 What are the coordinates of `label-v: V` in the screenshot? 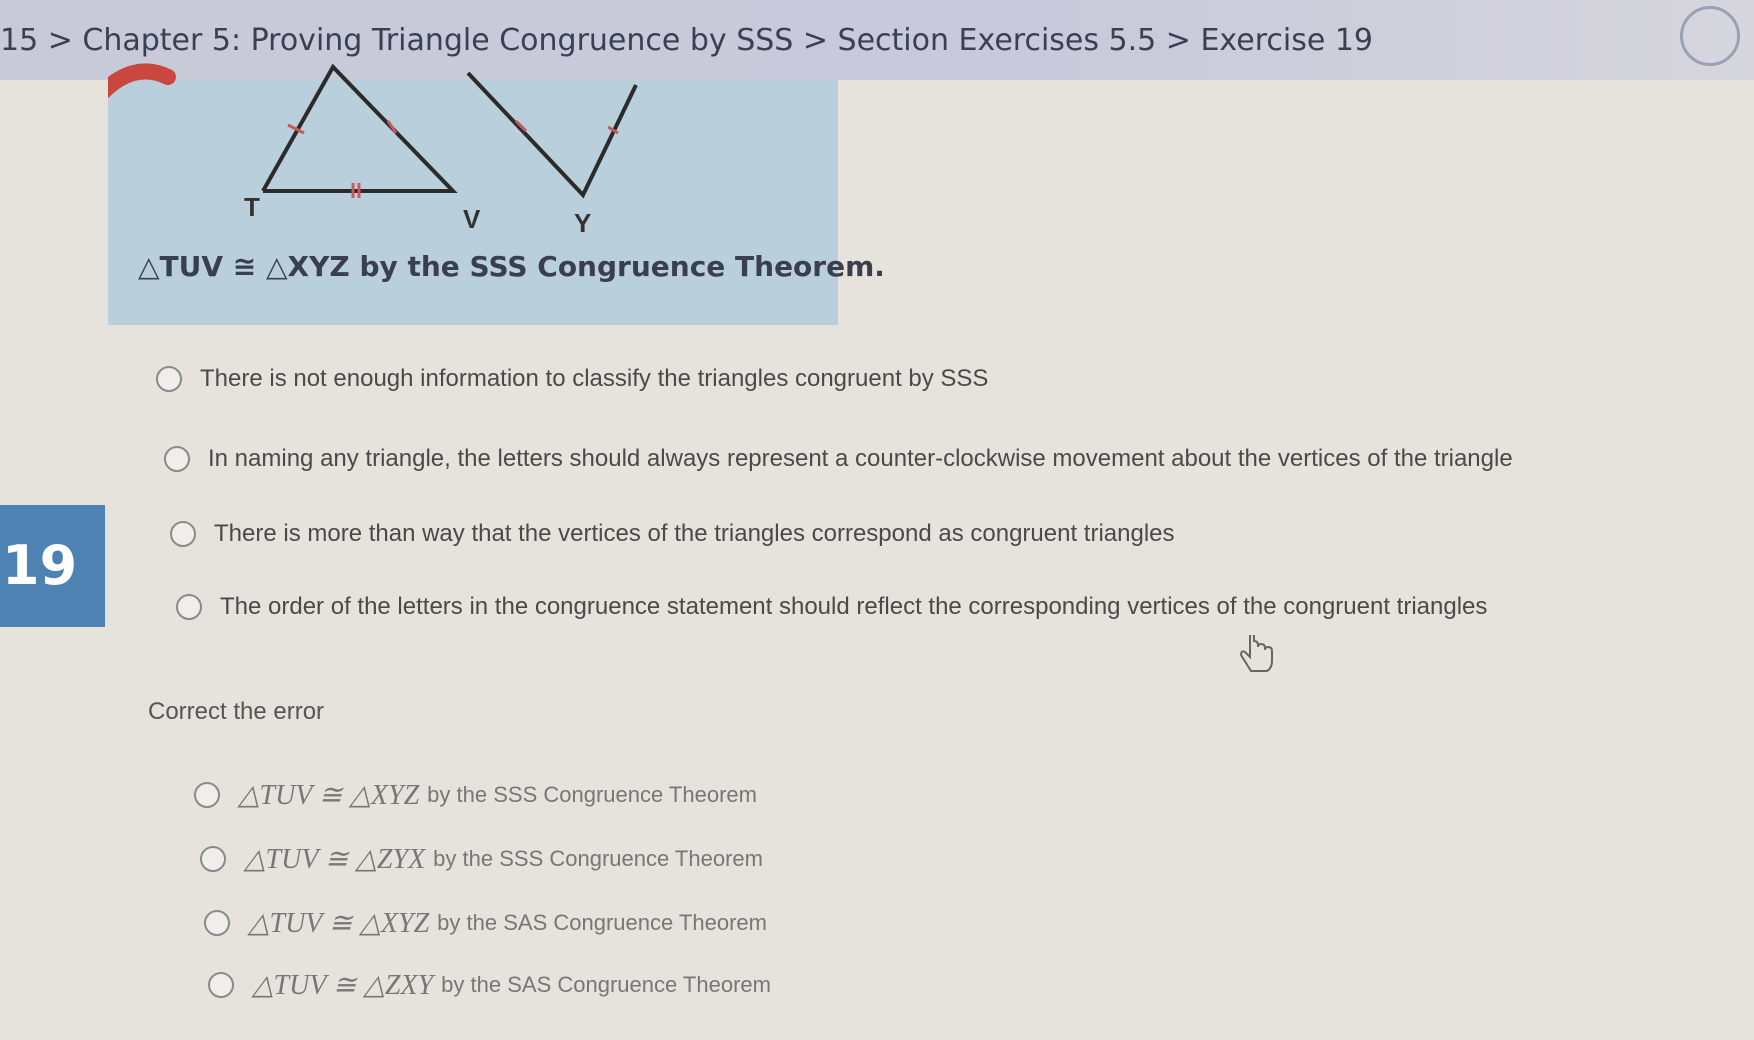 It's located at (472, 219).